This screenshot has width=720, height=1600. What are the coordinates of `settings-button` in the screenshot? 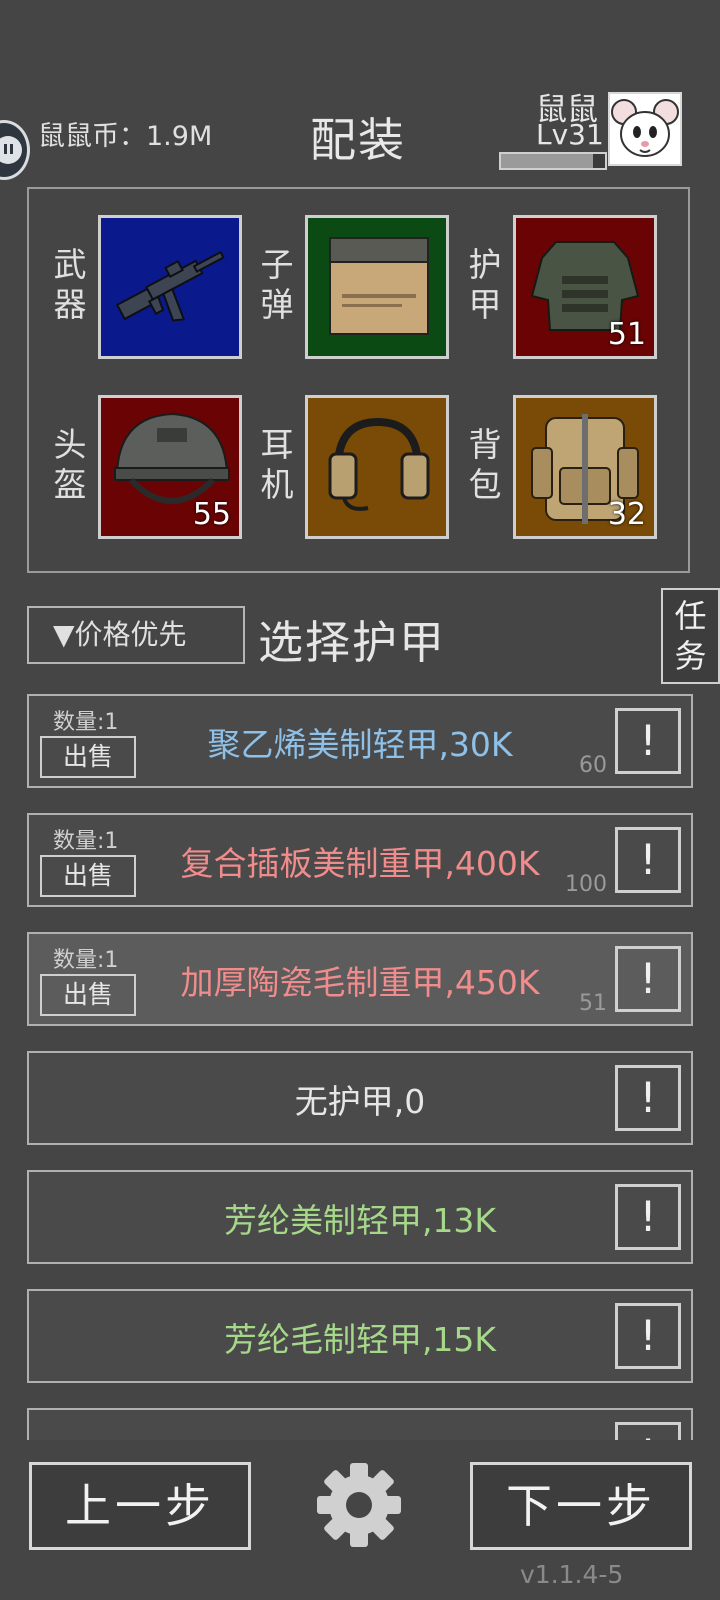 It's located at (359, 1505).